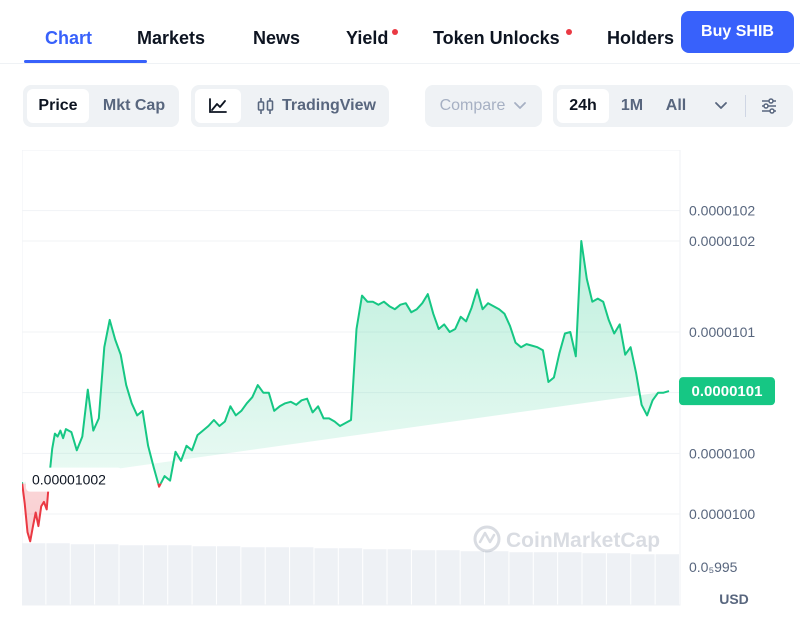 Image resolution: width=800 pixels, height=633 pixels. I want to click on currency-label: USD, so click(734, 599).